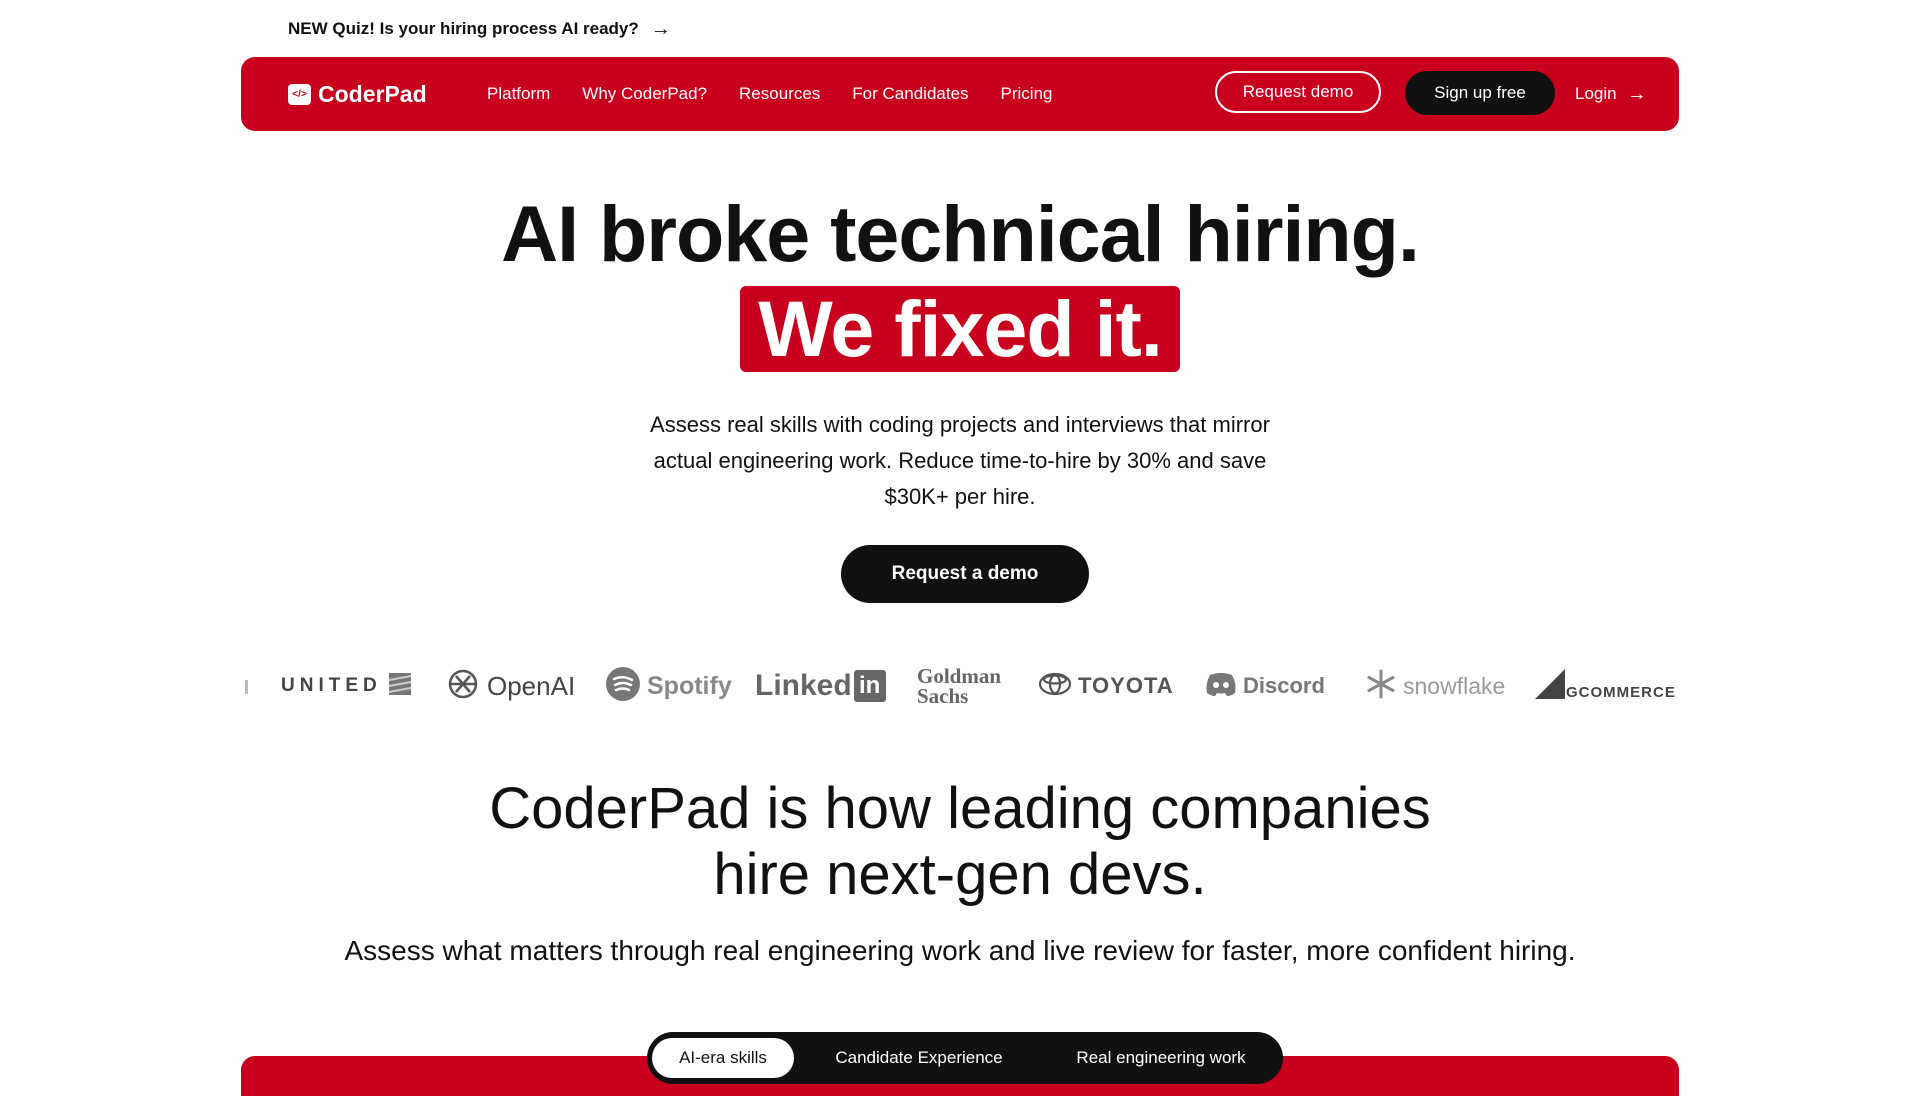  What do you see at coordinates (1381, 686) in the screenshot?
I see `snowflake-icon` at bounding box center [1381, 686].